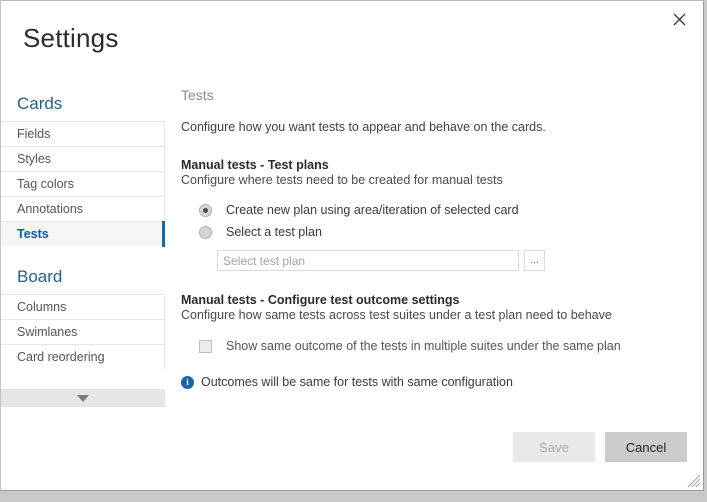 This screenshot has height=502, width=707. I want to click on info-icon: i, so click(187, 382).